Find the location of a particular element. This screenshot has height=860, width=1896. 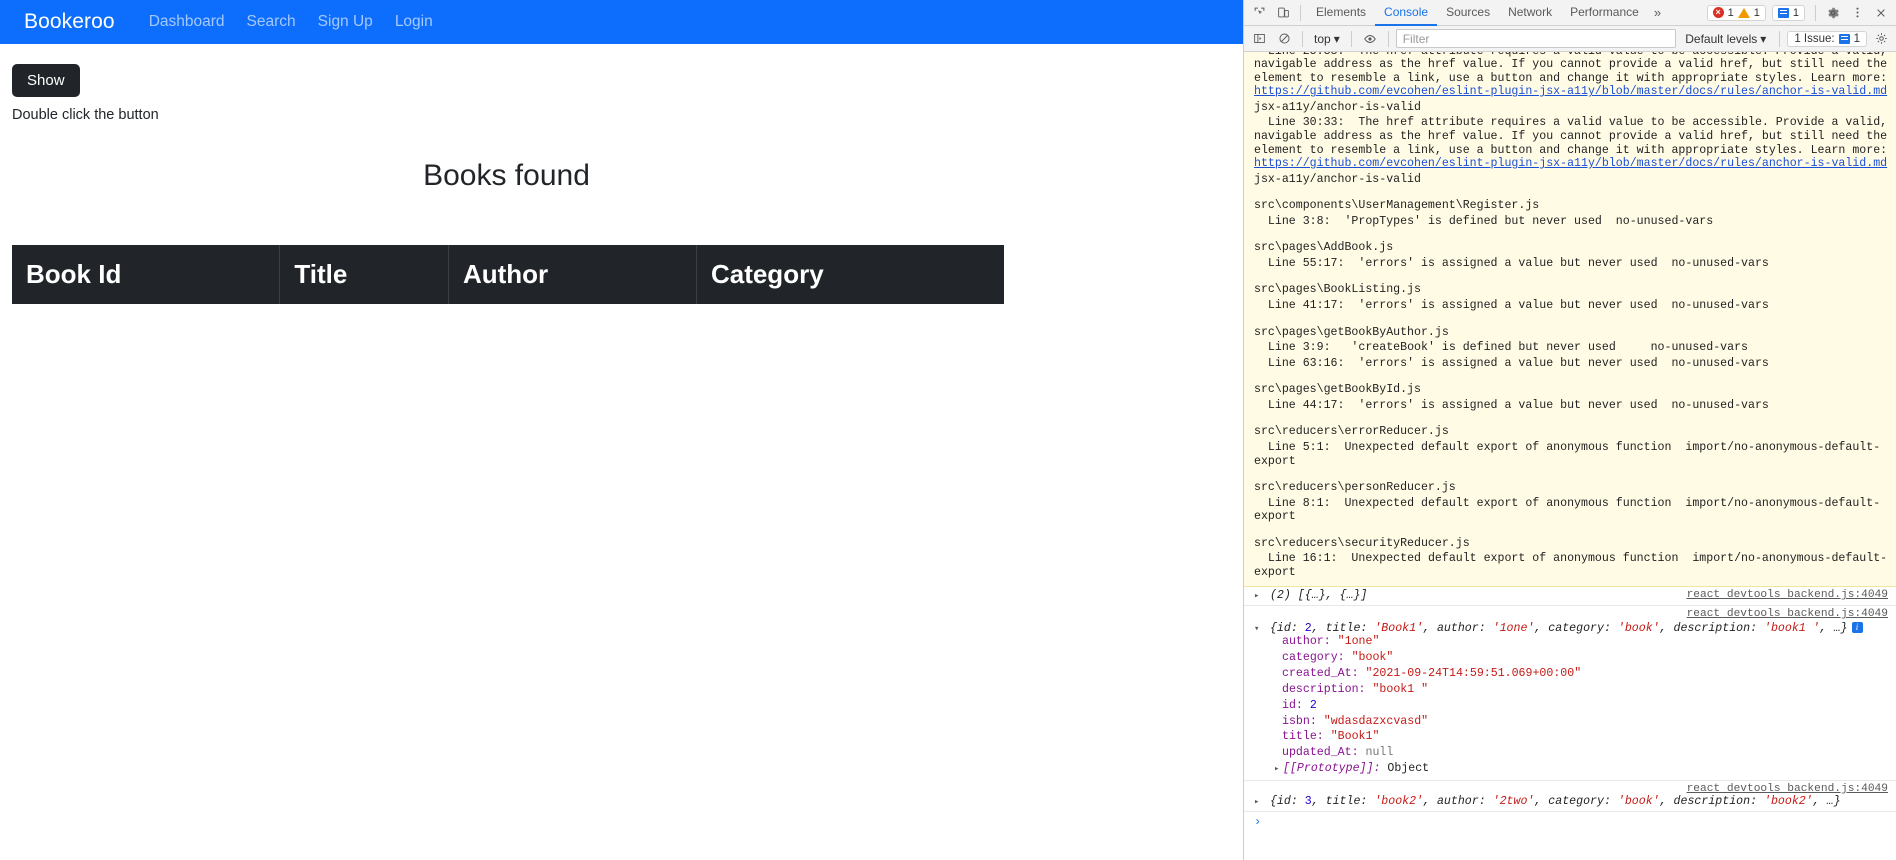

books-table: Book Id Title Author Category is located at coordinates (508, 274).